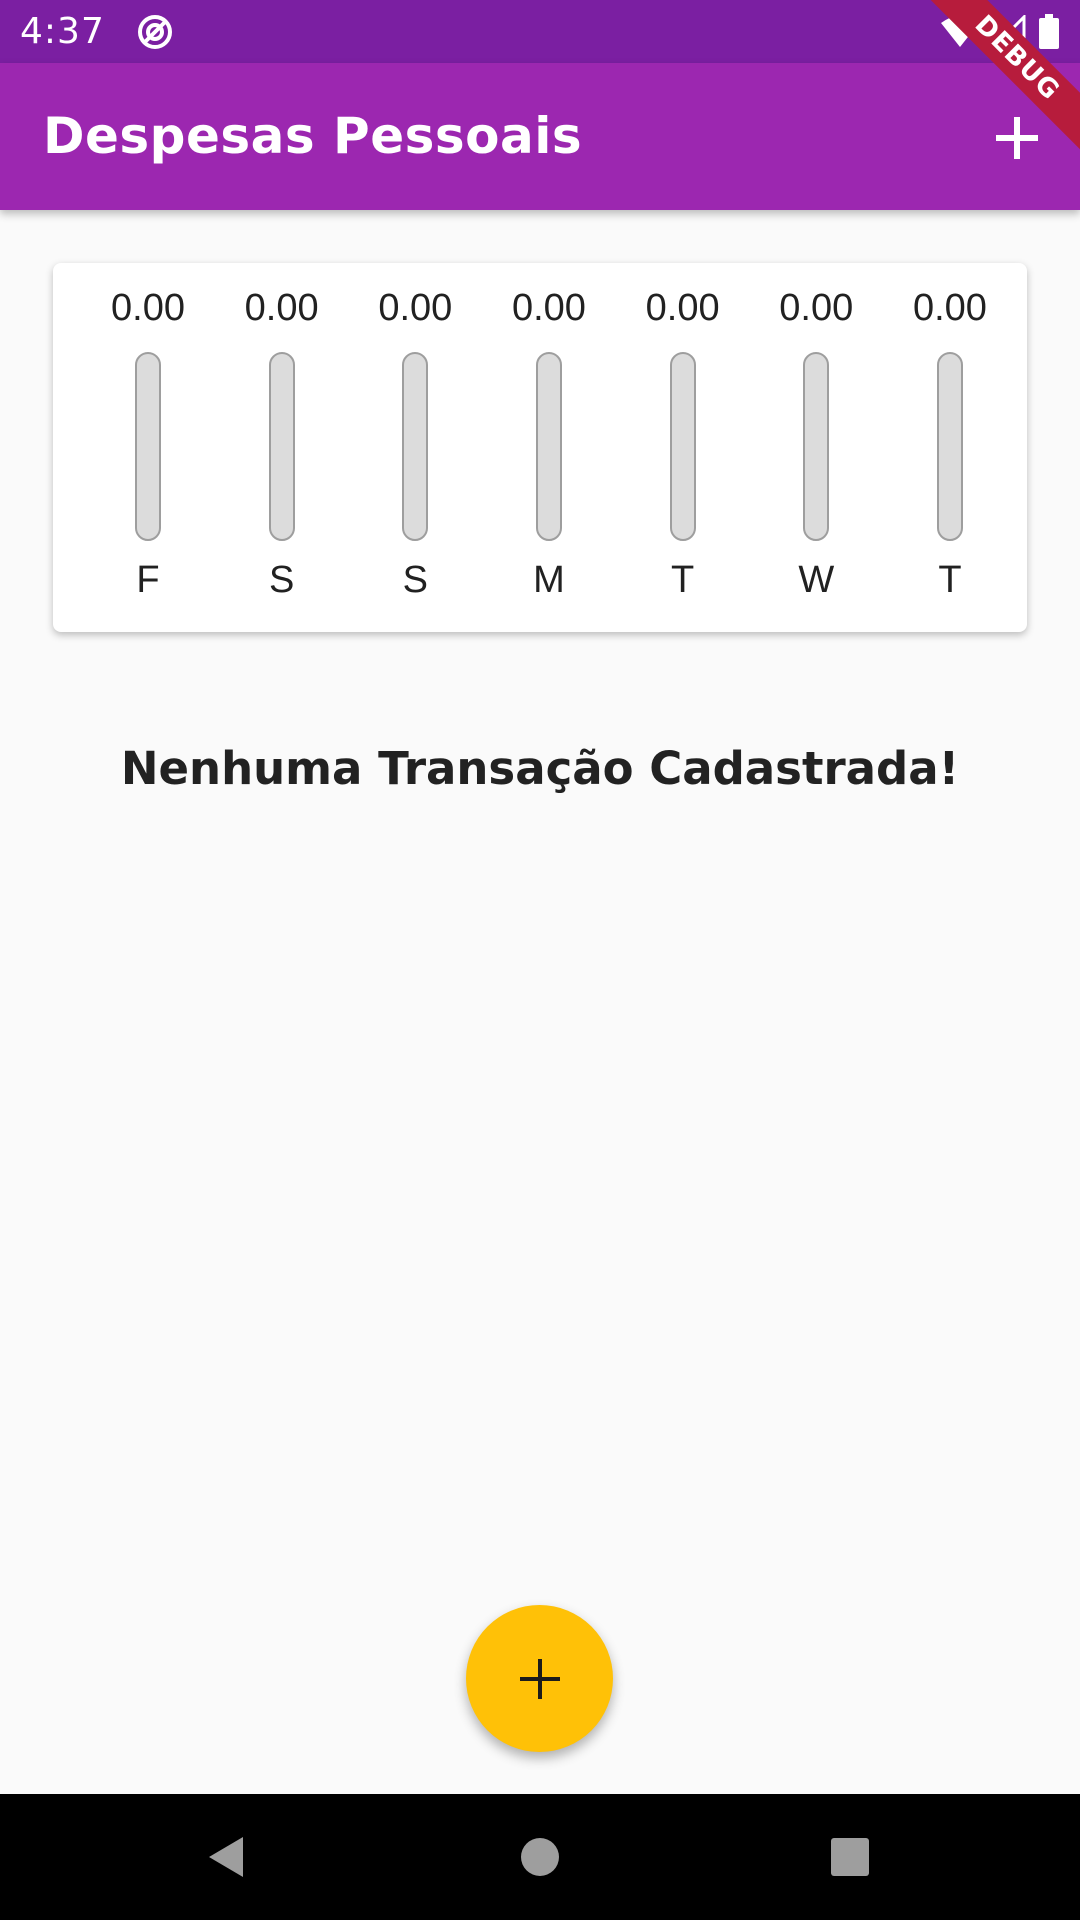 The width and height of the screenshot is (1080, 1920). I want to click on app-title: Despesas Pessoais, so click(313, 136).